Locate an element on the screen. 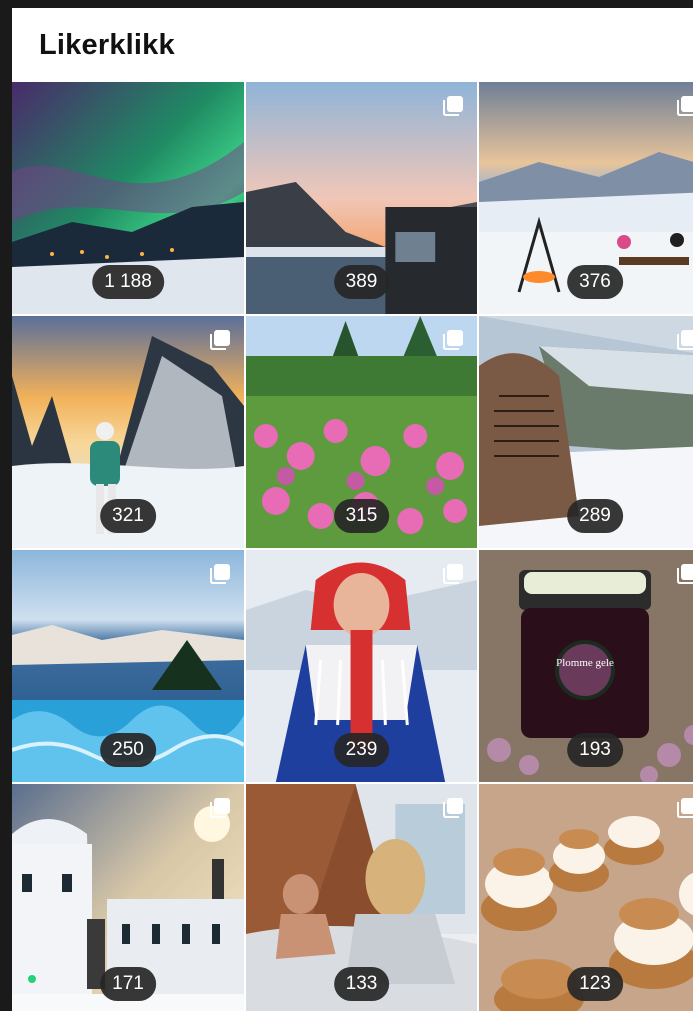 The height and width of the screenshot is (1011, 693). svg-text: Plomme gele is located at coordinates (585, 663).